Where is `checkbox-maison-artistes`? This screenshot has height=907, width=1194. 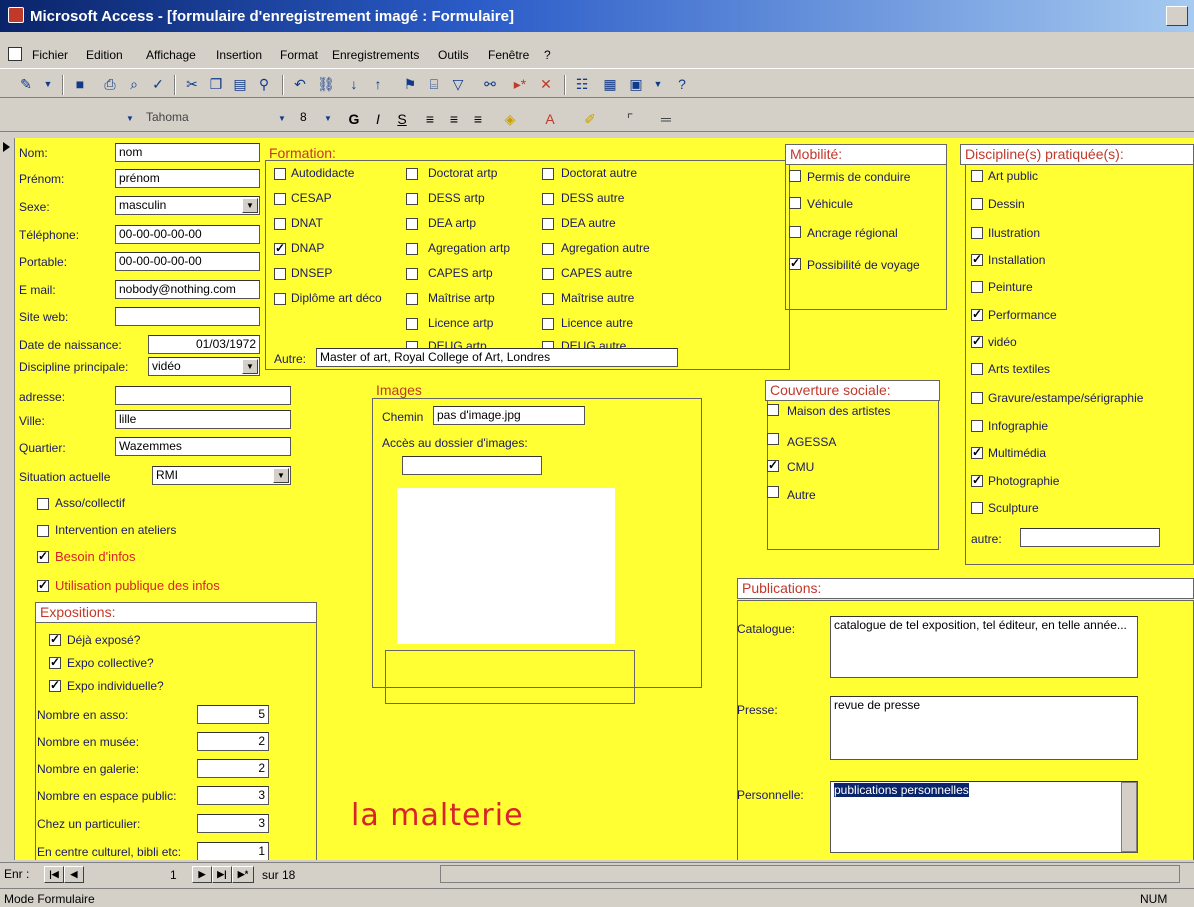
checkbox-maison-artistes is located at coordinates (773, 410).